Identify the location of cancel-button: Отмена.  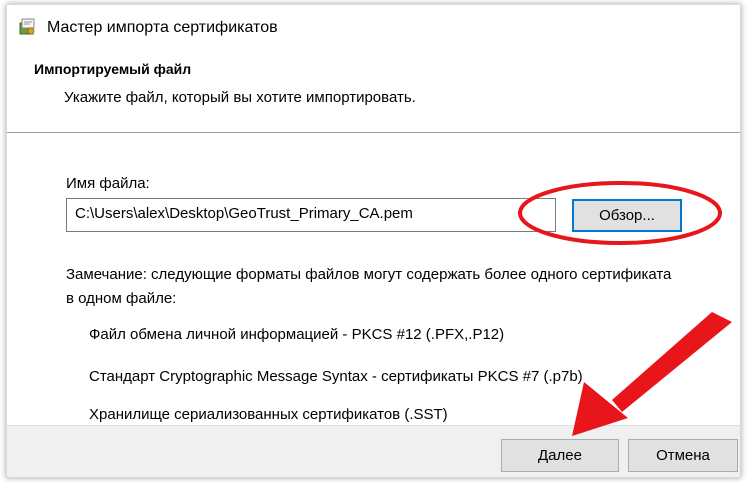
(683, 455).